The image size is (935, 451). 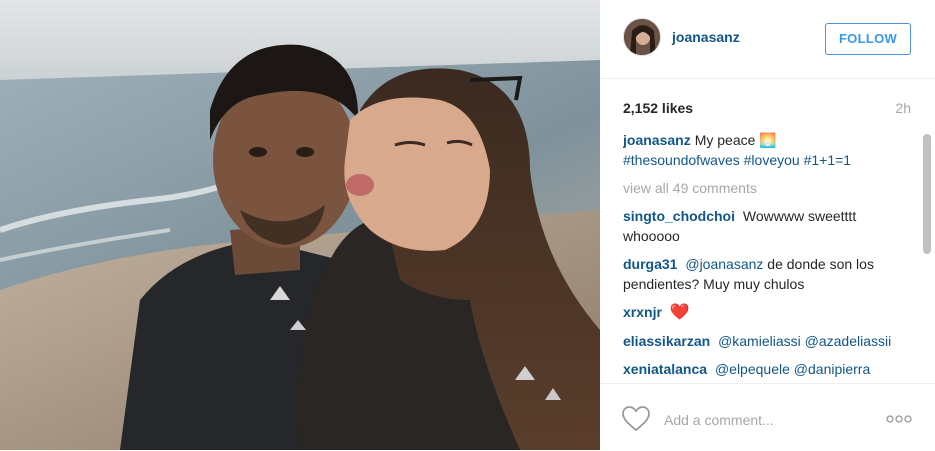 I want to click on avatar-image, so click(x=642, y=37).